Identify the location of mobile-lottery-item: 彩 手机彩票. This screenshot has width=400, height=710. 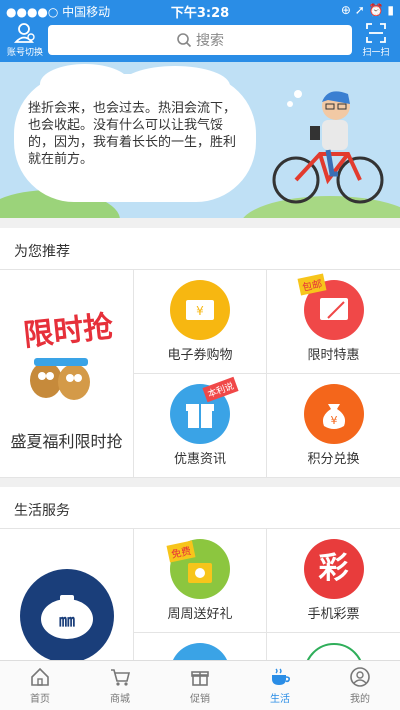
(333, 581).